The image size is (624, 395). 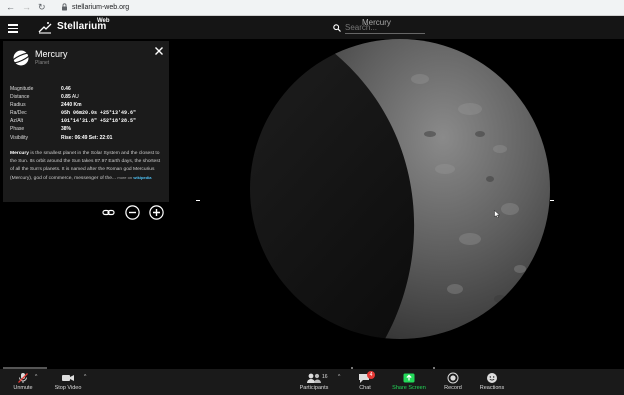 What do you see at coordinates (453, 388) in the screenshot?
I see `record-label: Record` at bounding box center [453, 388].